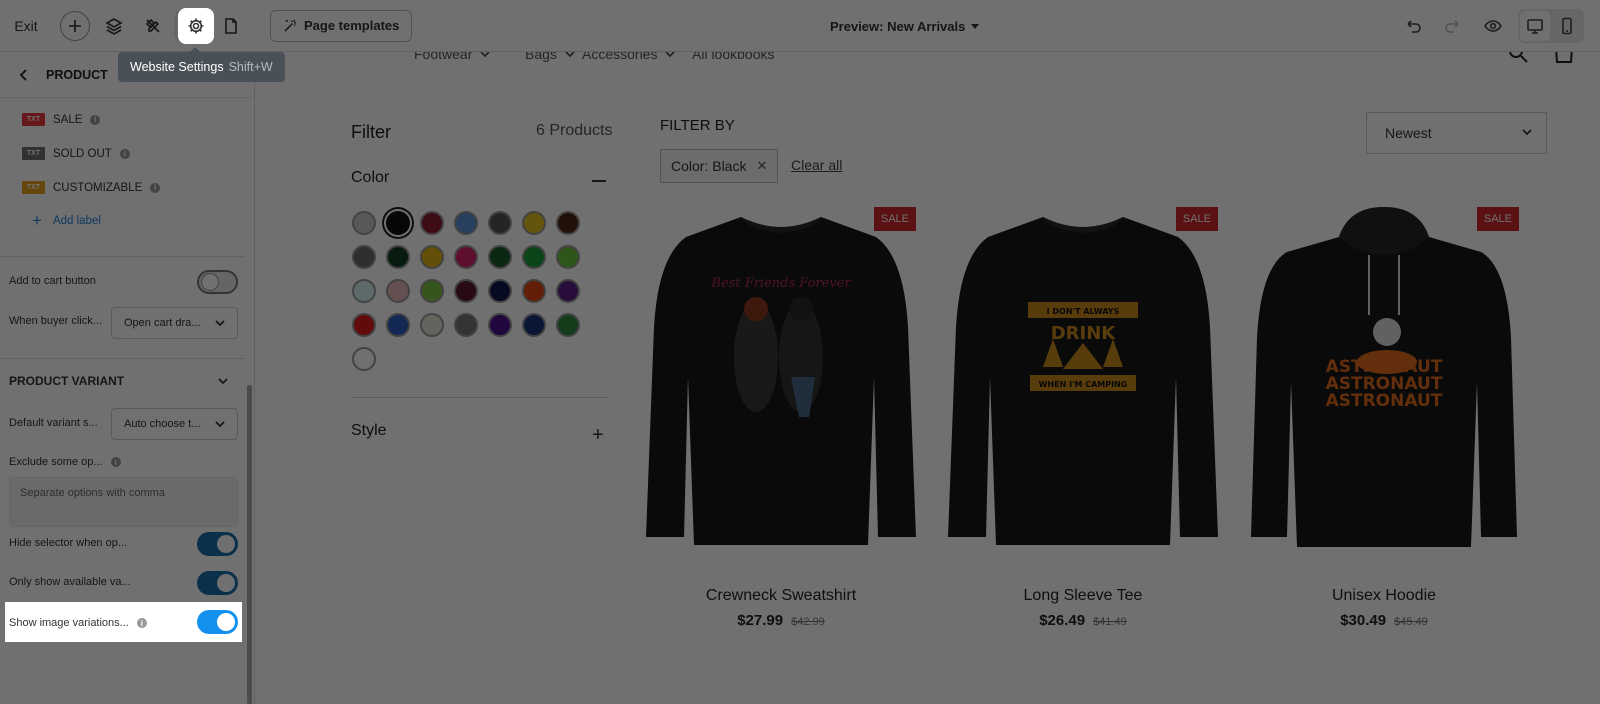 This screenshot has width=1600, height=704. I want to click on nav-all-lookbooks: All lookbooks, so click(733, 57).